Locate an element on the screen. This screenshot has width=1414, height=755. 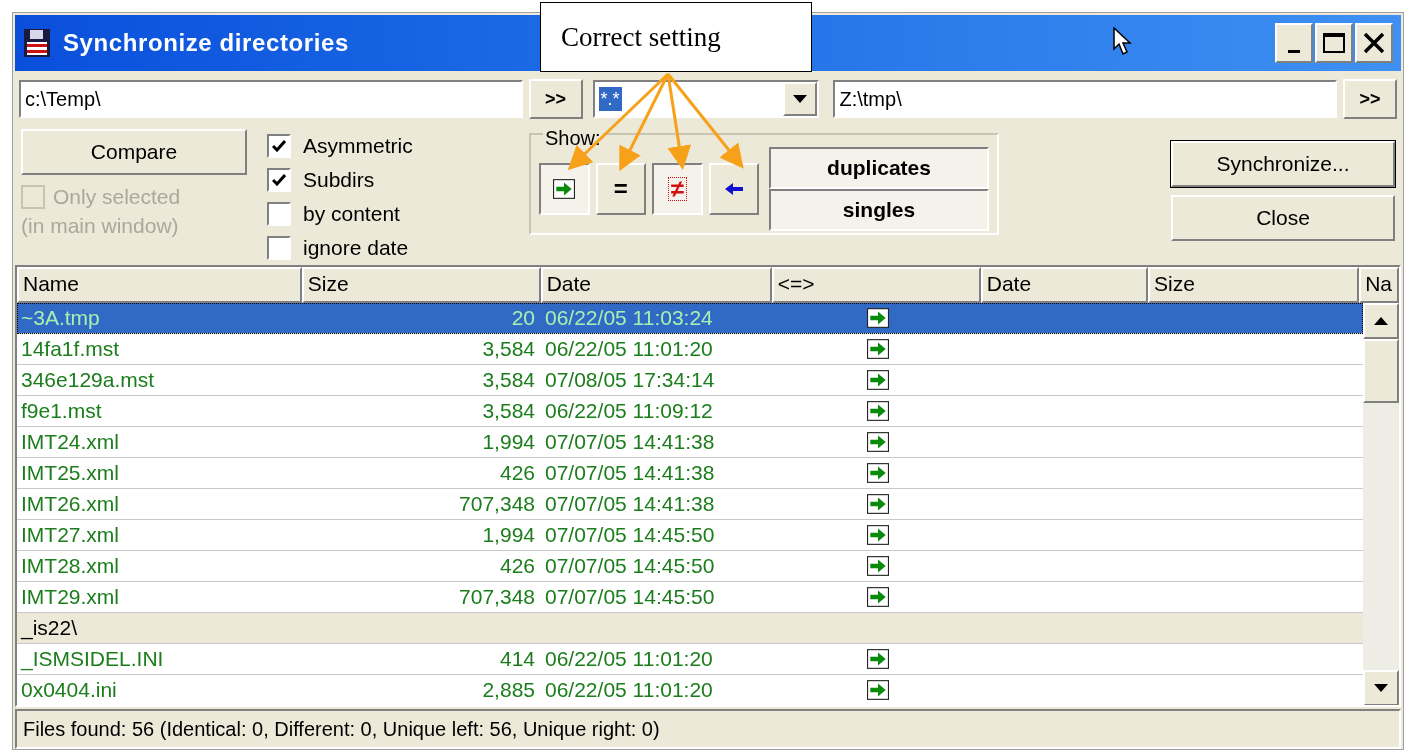
show-toggle: singles is located at coordinates (879, 210).